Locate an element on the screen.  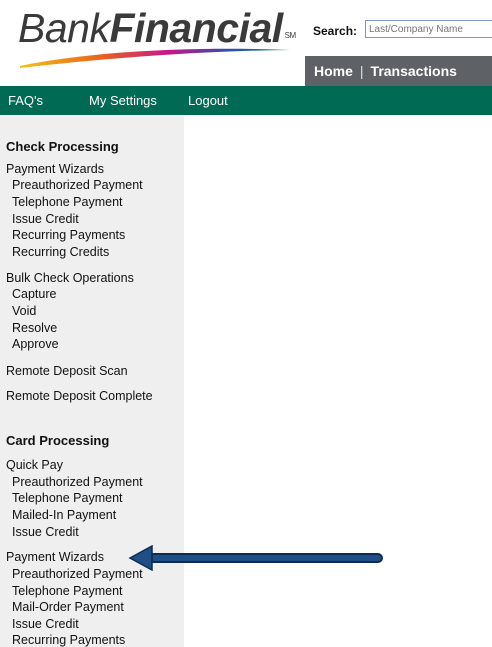
secondary-nav: FAQ's My Settings Logout is located at coordinates (246, 100).